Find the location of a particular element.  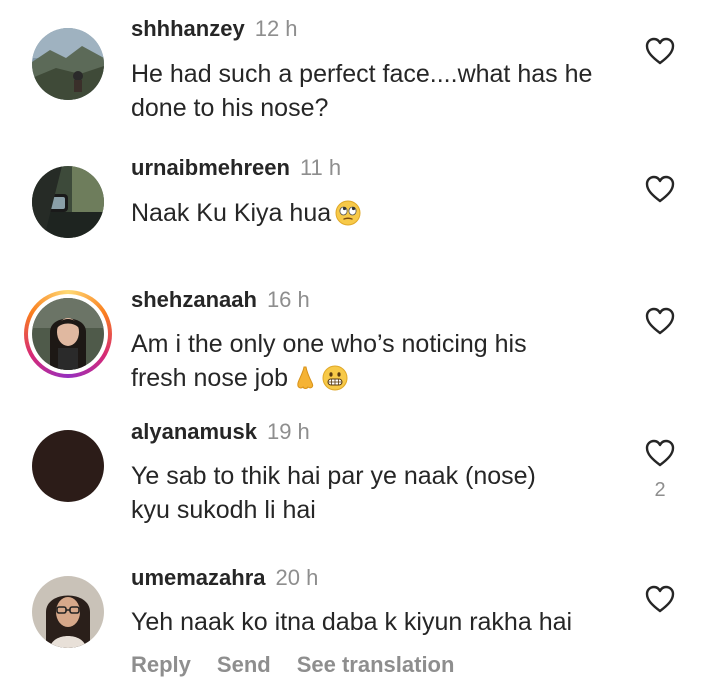

comment-meta: alyanamusk 19 h is located at coordinates (220, 432).